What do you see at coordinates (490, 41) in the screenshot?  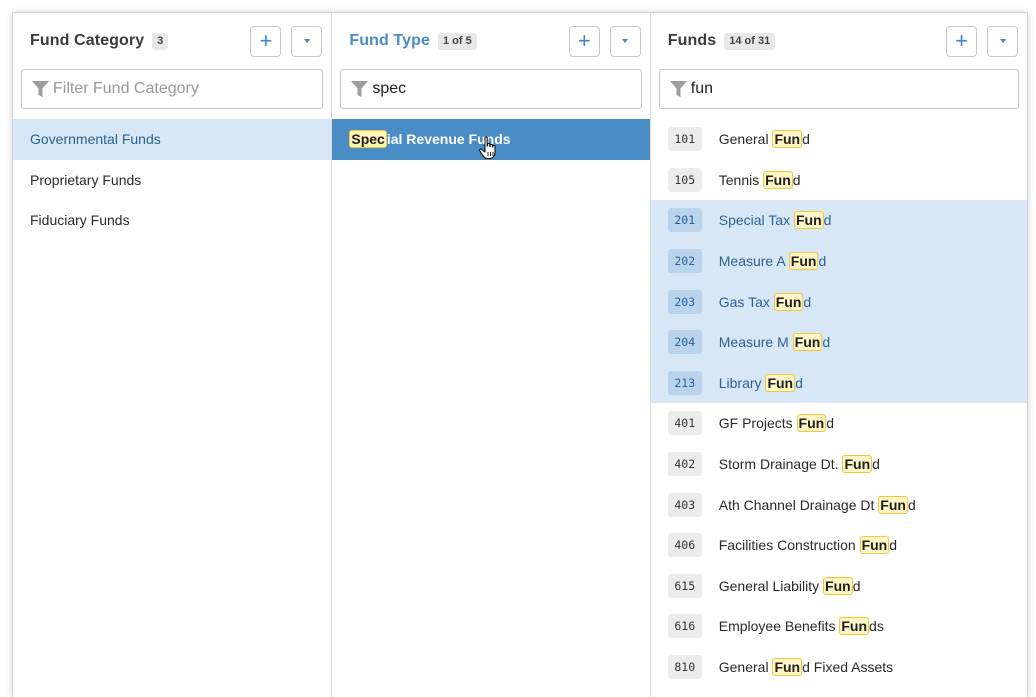 I see `fund-type-header: Fund Type 1 of 5 +` at bounding box center [490, 41].